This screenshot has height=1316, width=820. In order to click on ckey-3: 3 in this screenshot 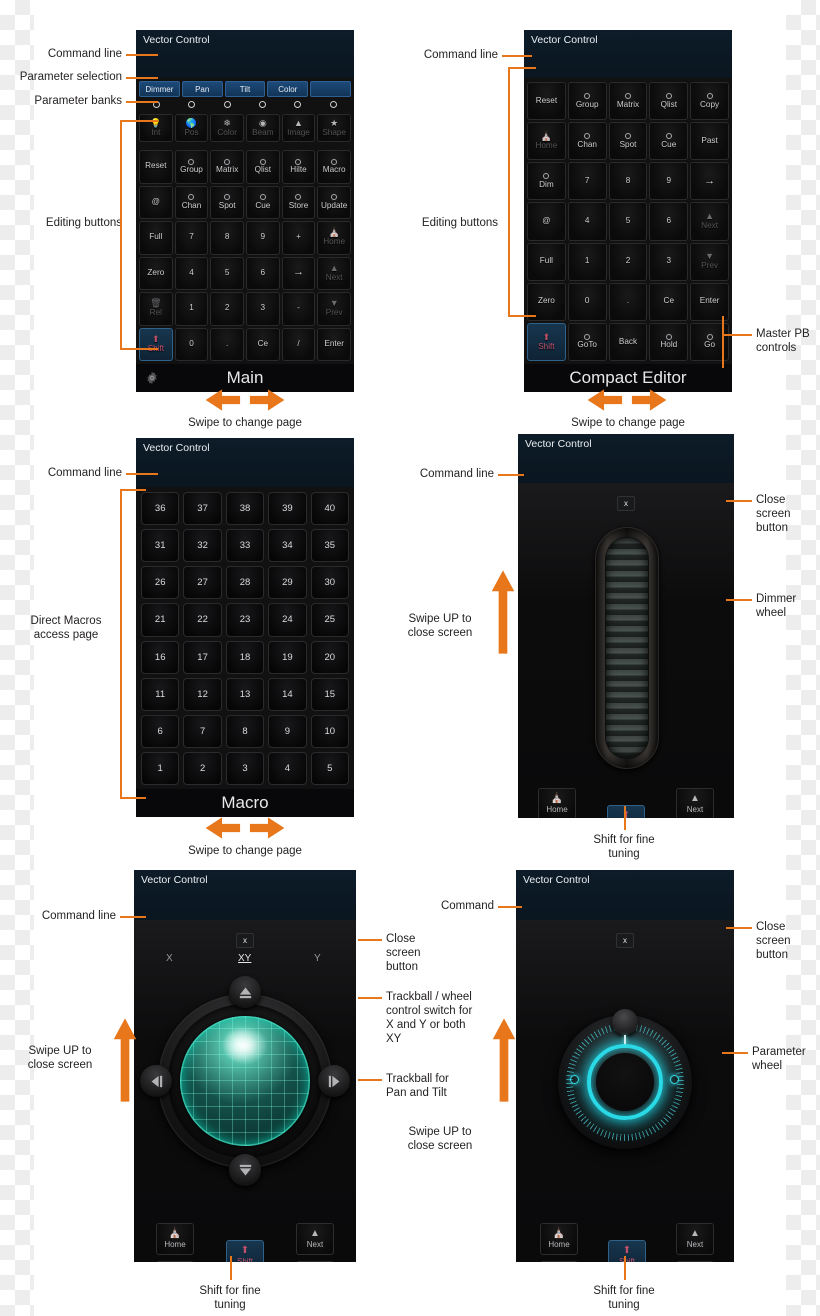, I will do `click(669, 261)`.